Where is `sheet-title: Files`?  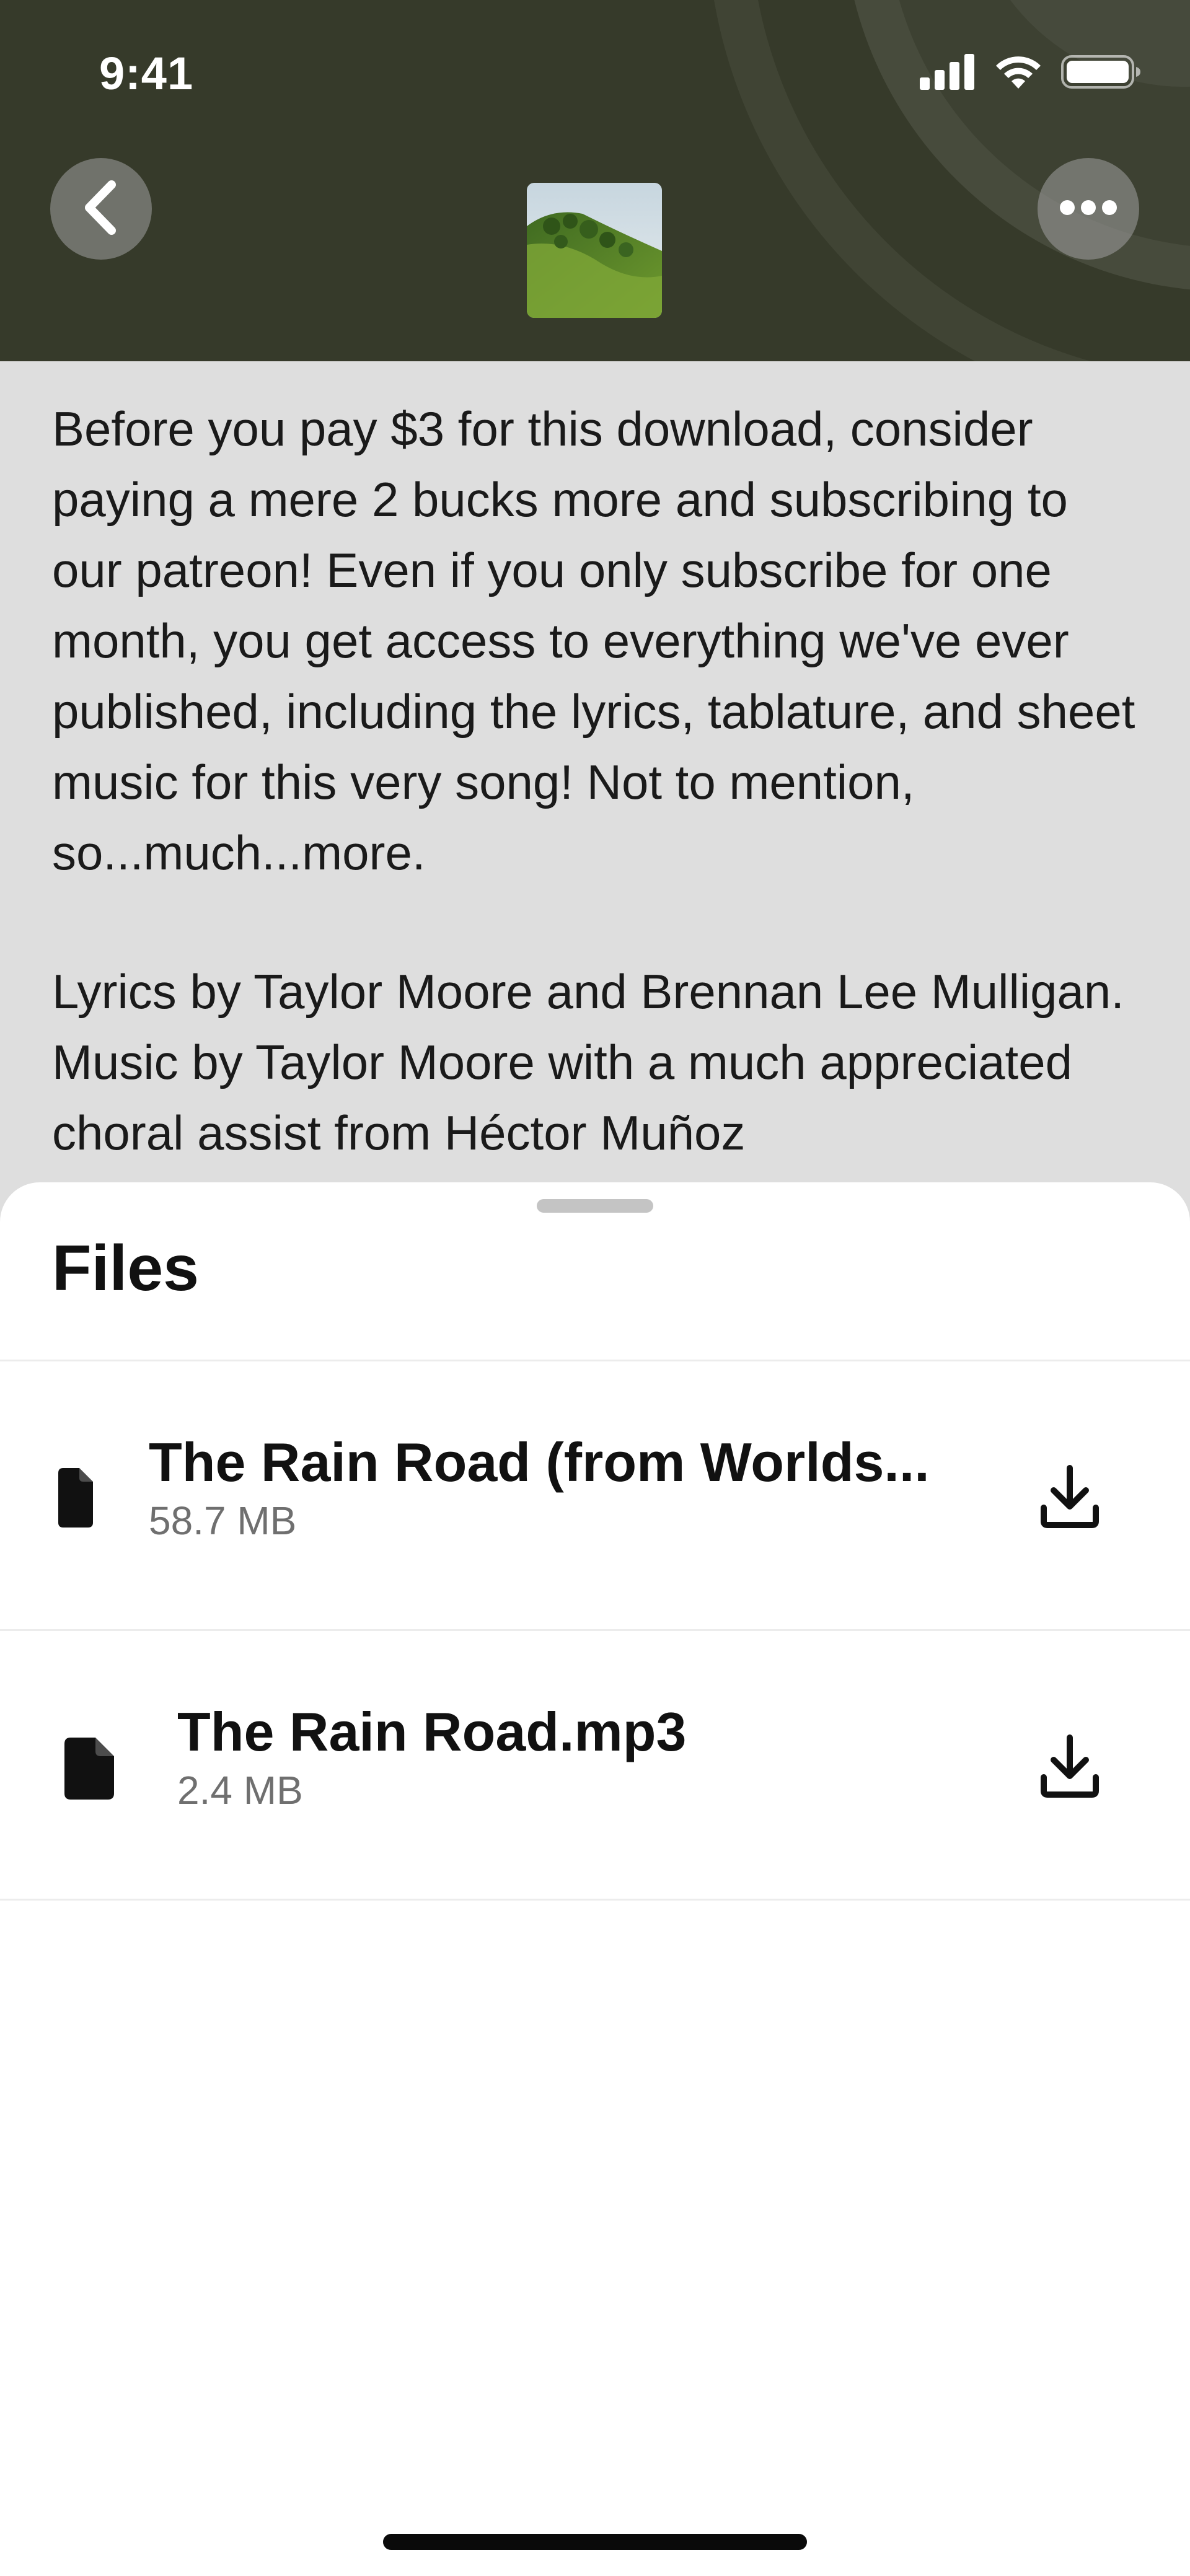
sheet-title: Files is located at coordinates (125, 1269).